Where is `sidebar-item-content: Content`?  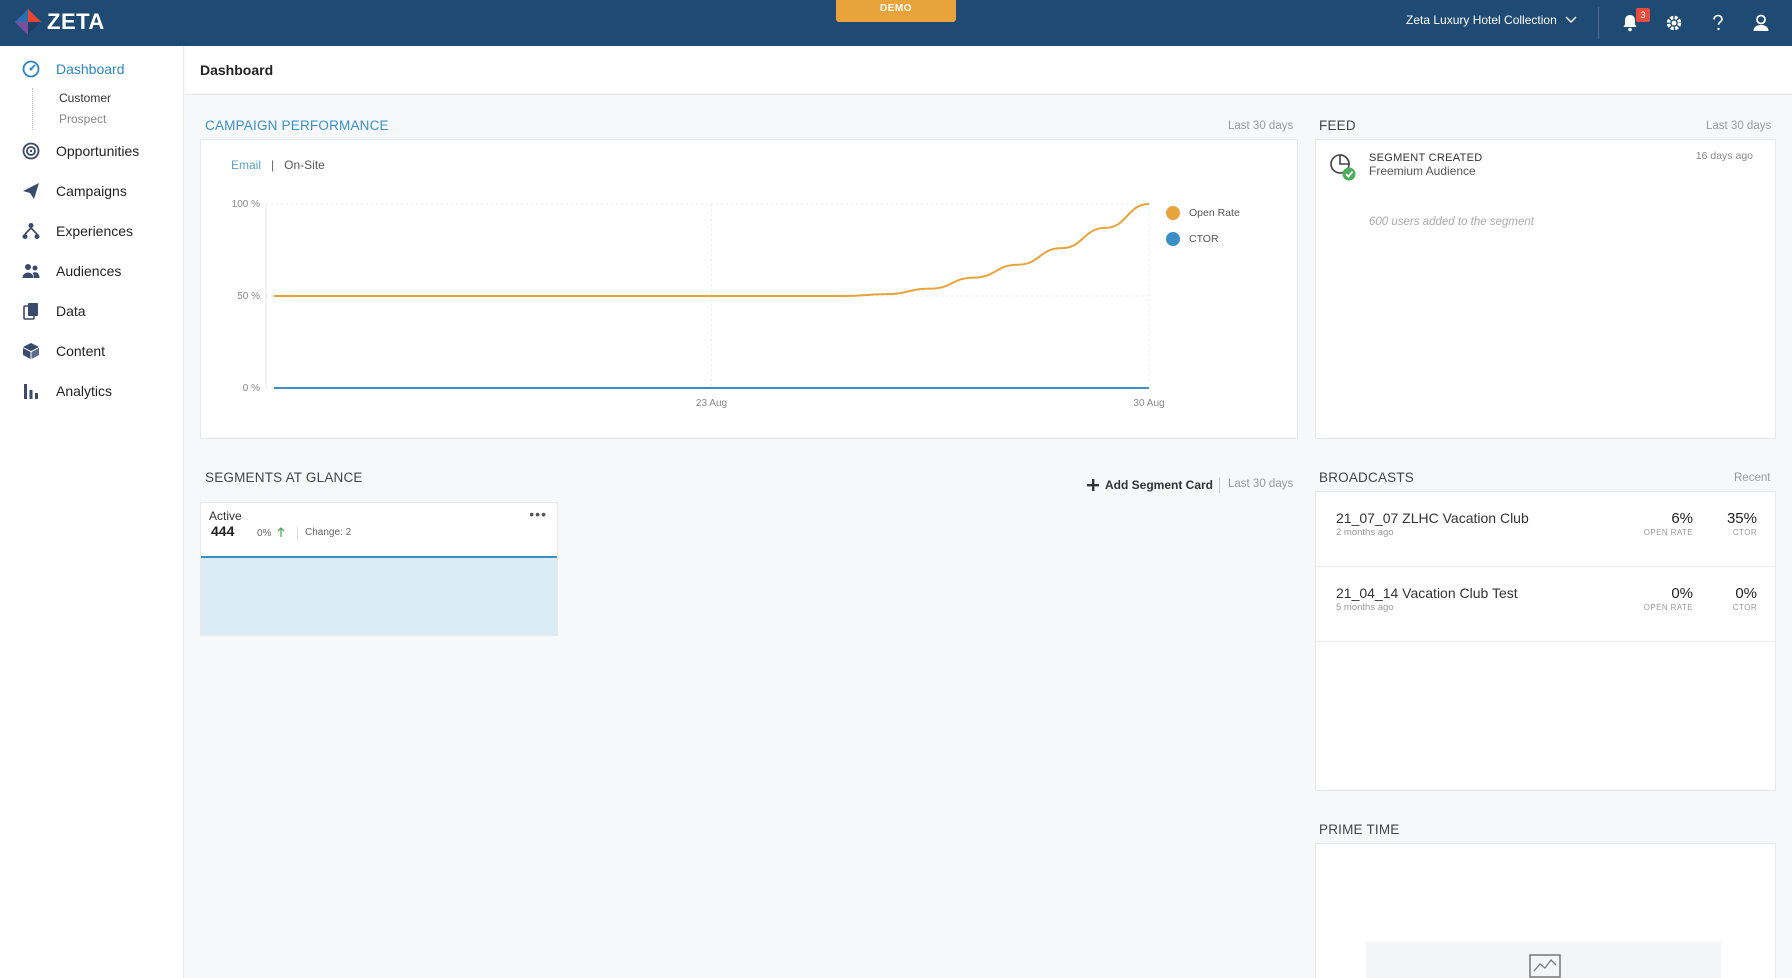
sidebar-item-content: Content is located at coordinates (63, 351).